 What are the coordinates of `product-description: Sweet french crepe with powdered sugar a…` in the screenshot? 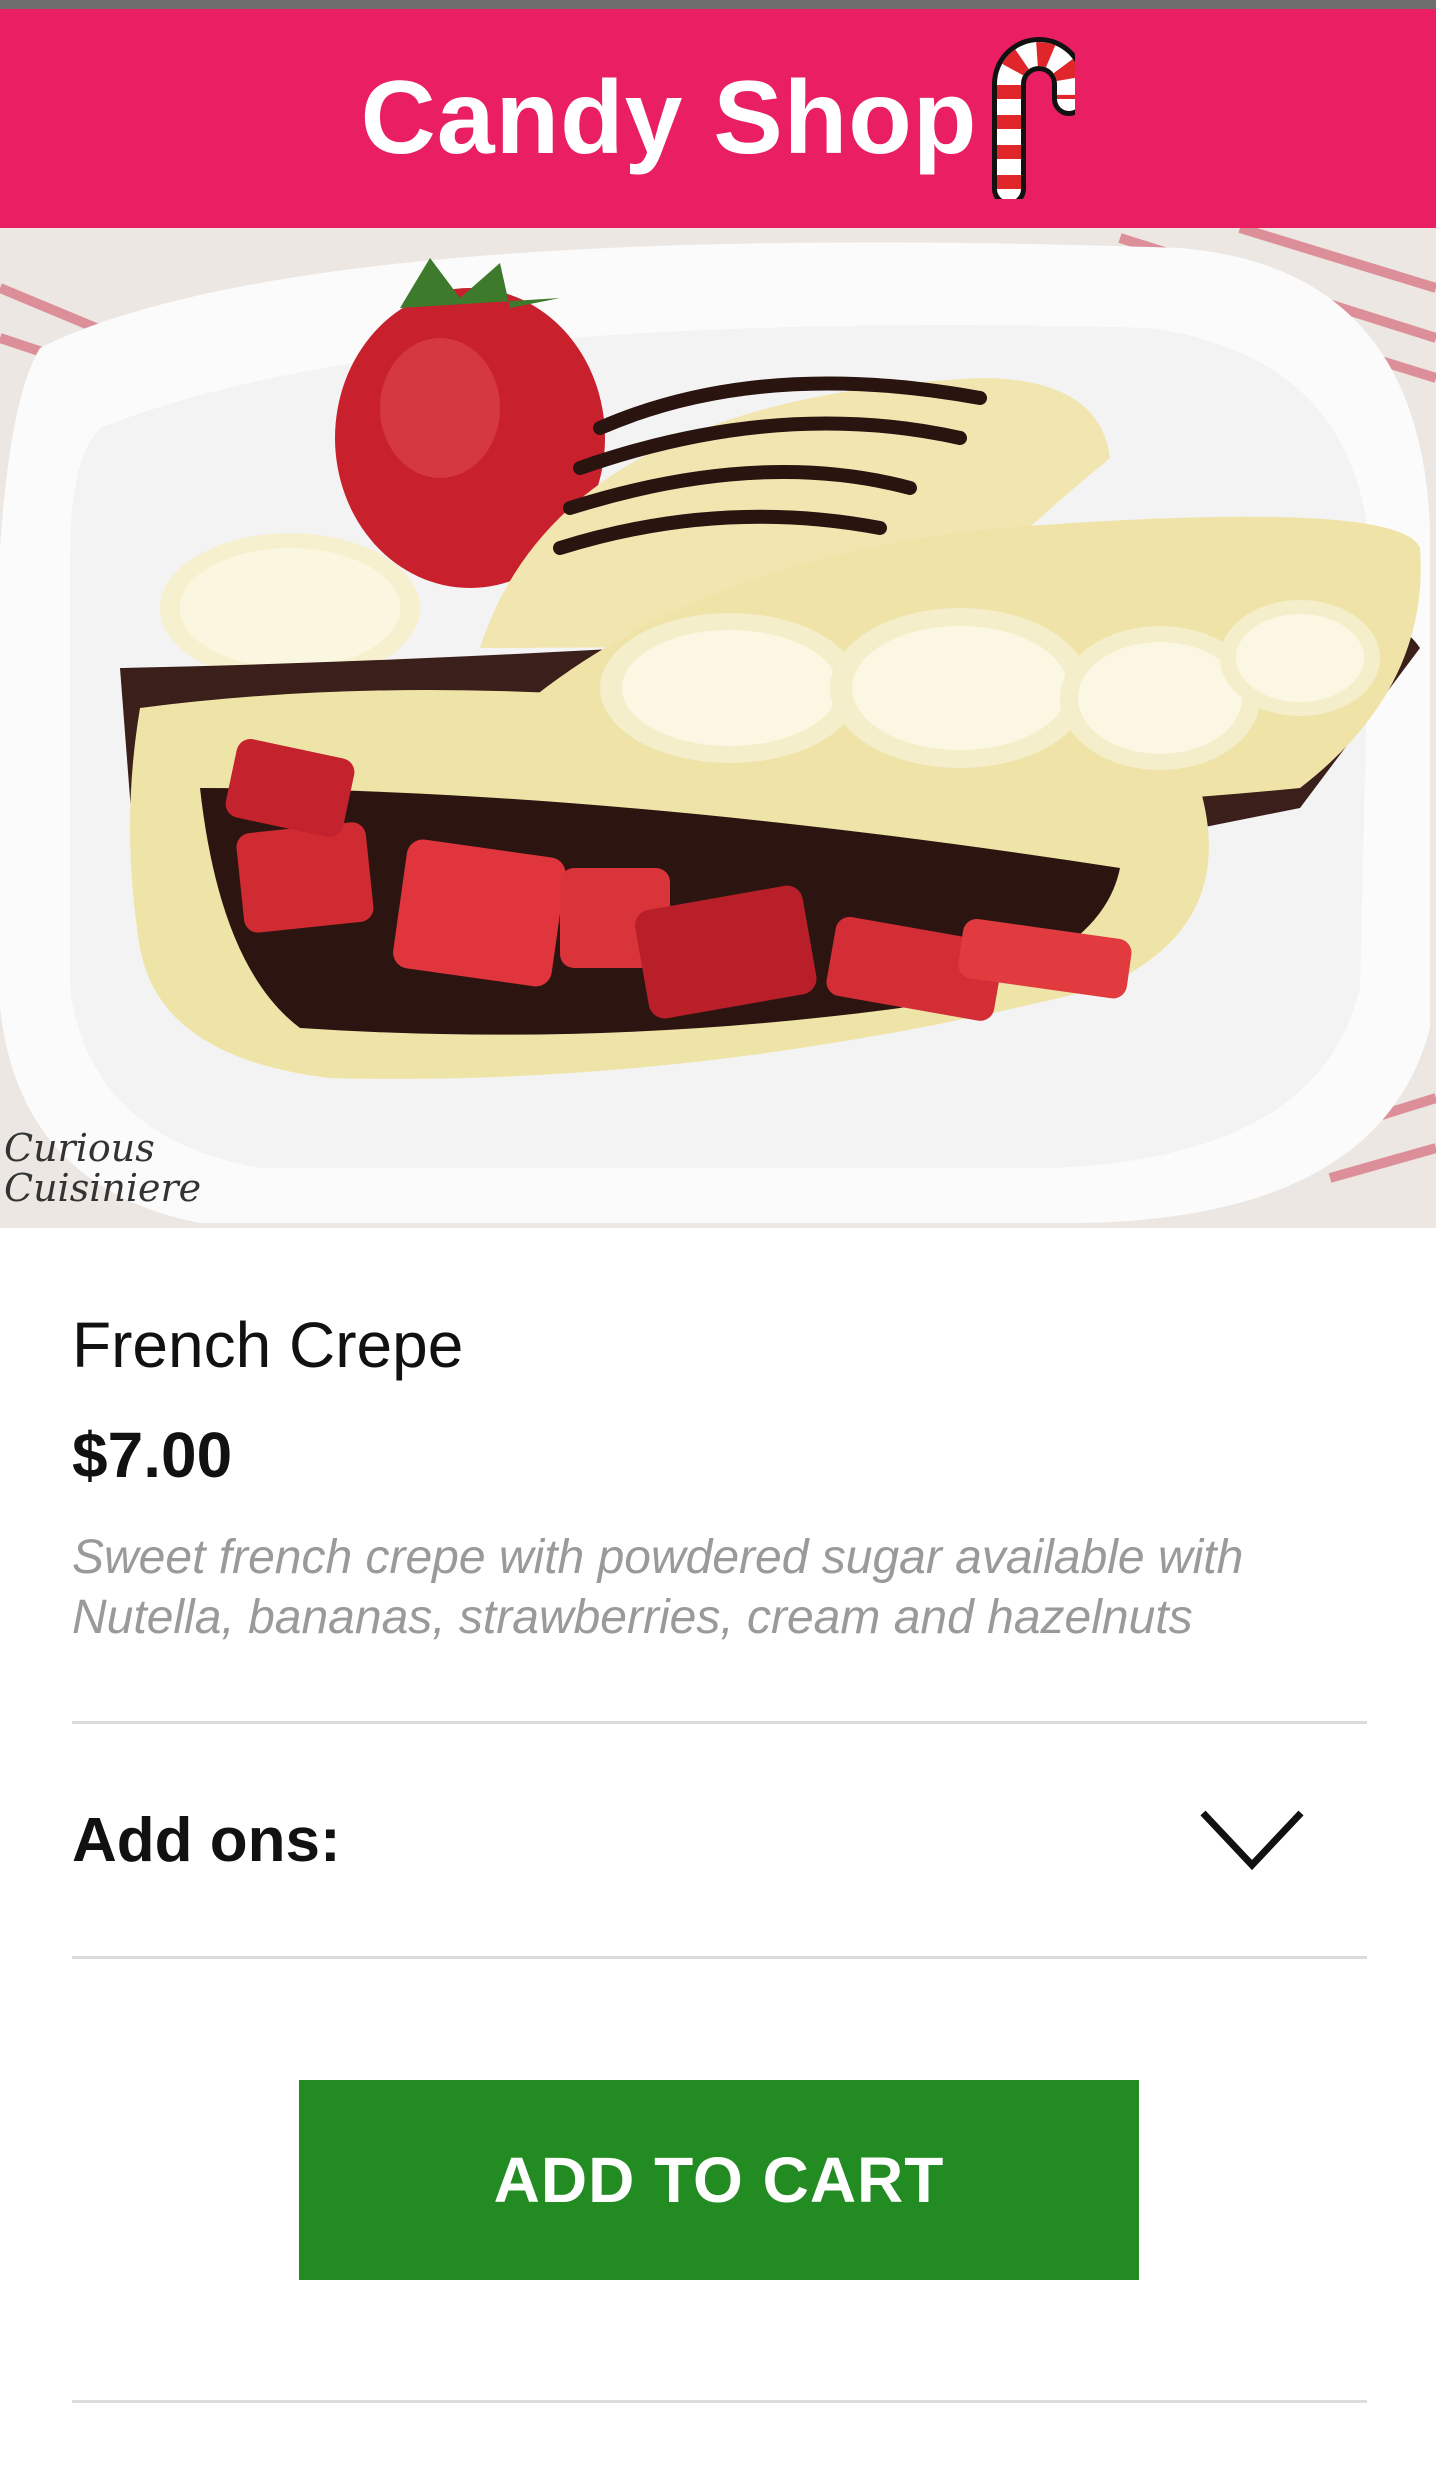 It's located at (658, 1587).